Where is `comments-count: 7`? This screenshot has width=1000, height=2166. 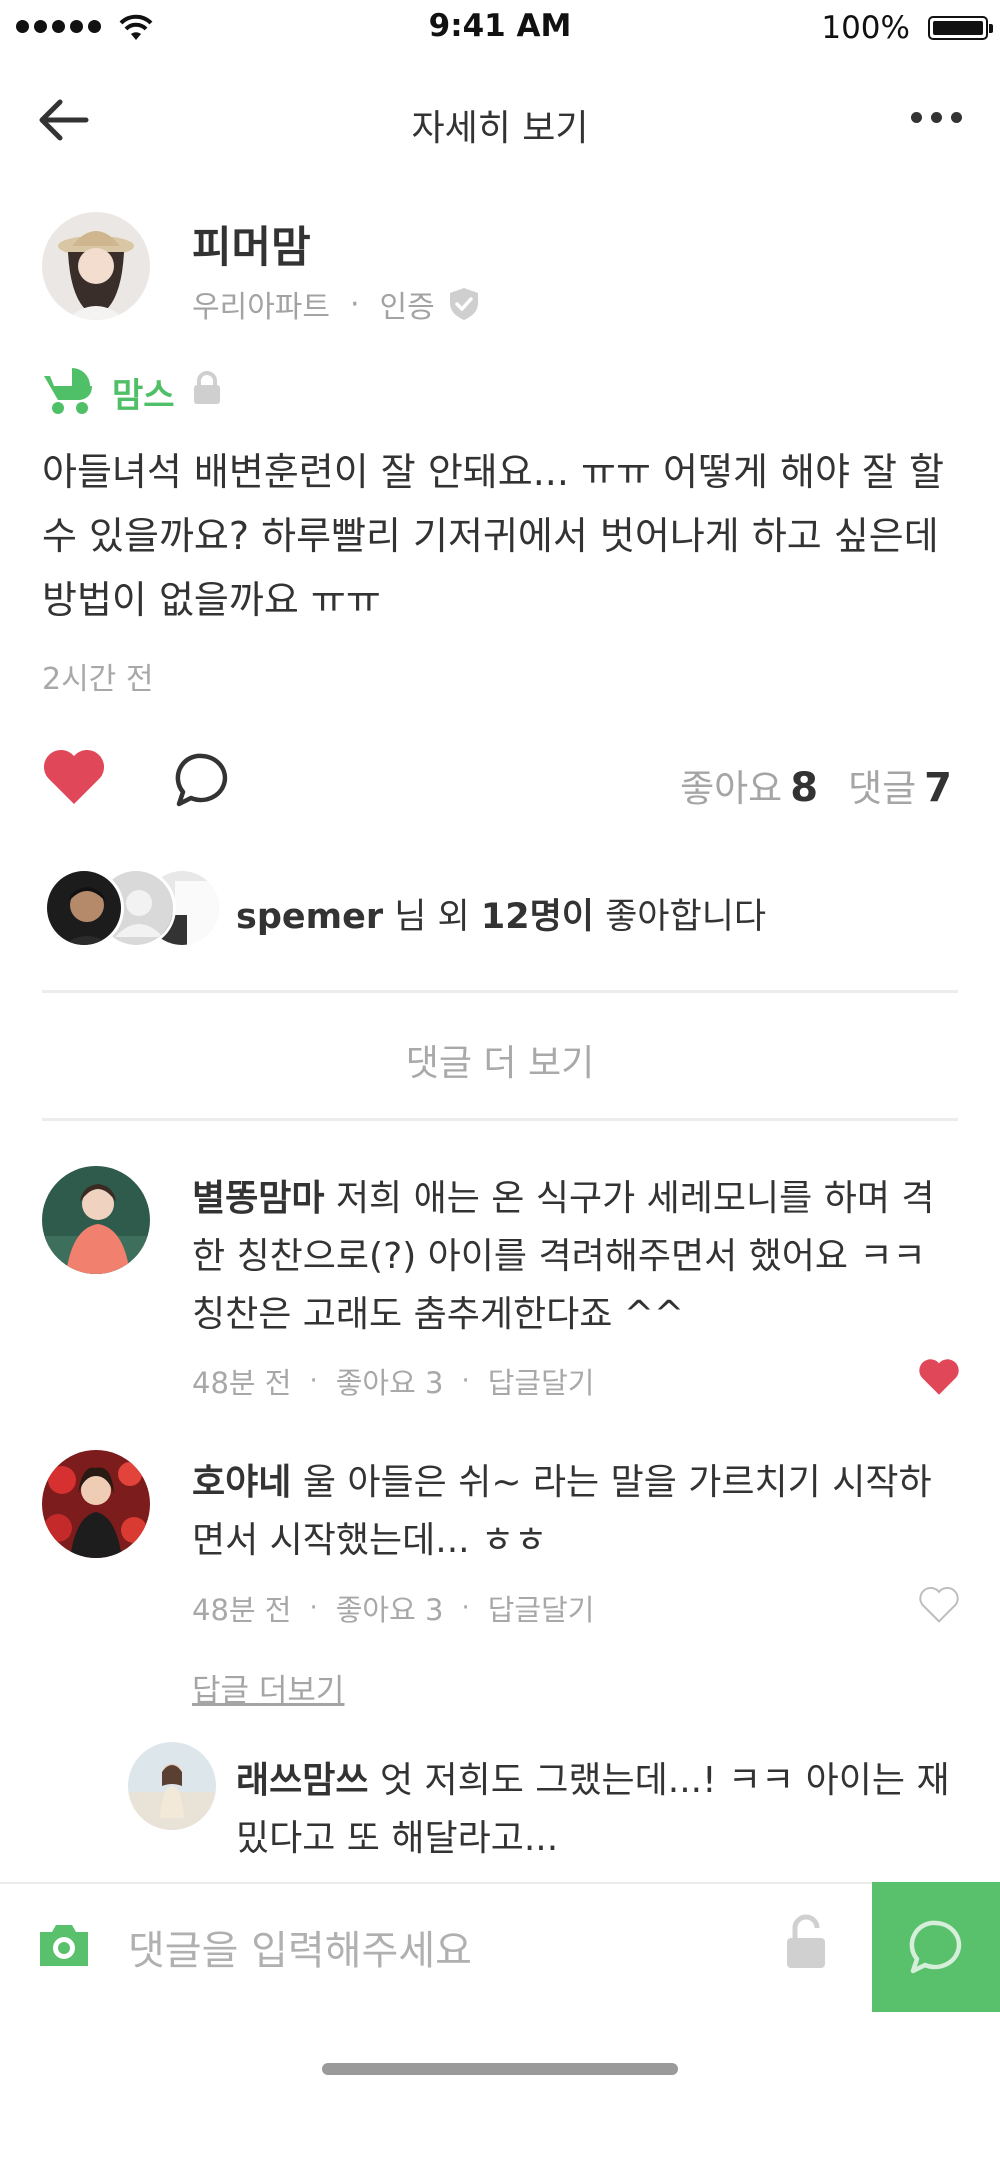
comments-count: 7 is located at coordinates (938, 788).